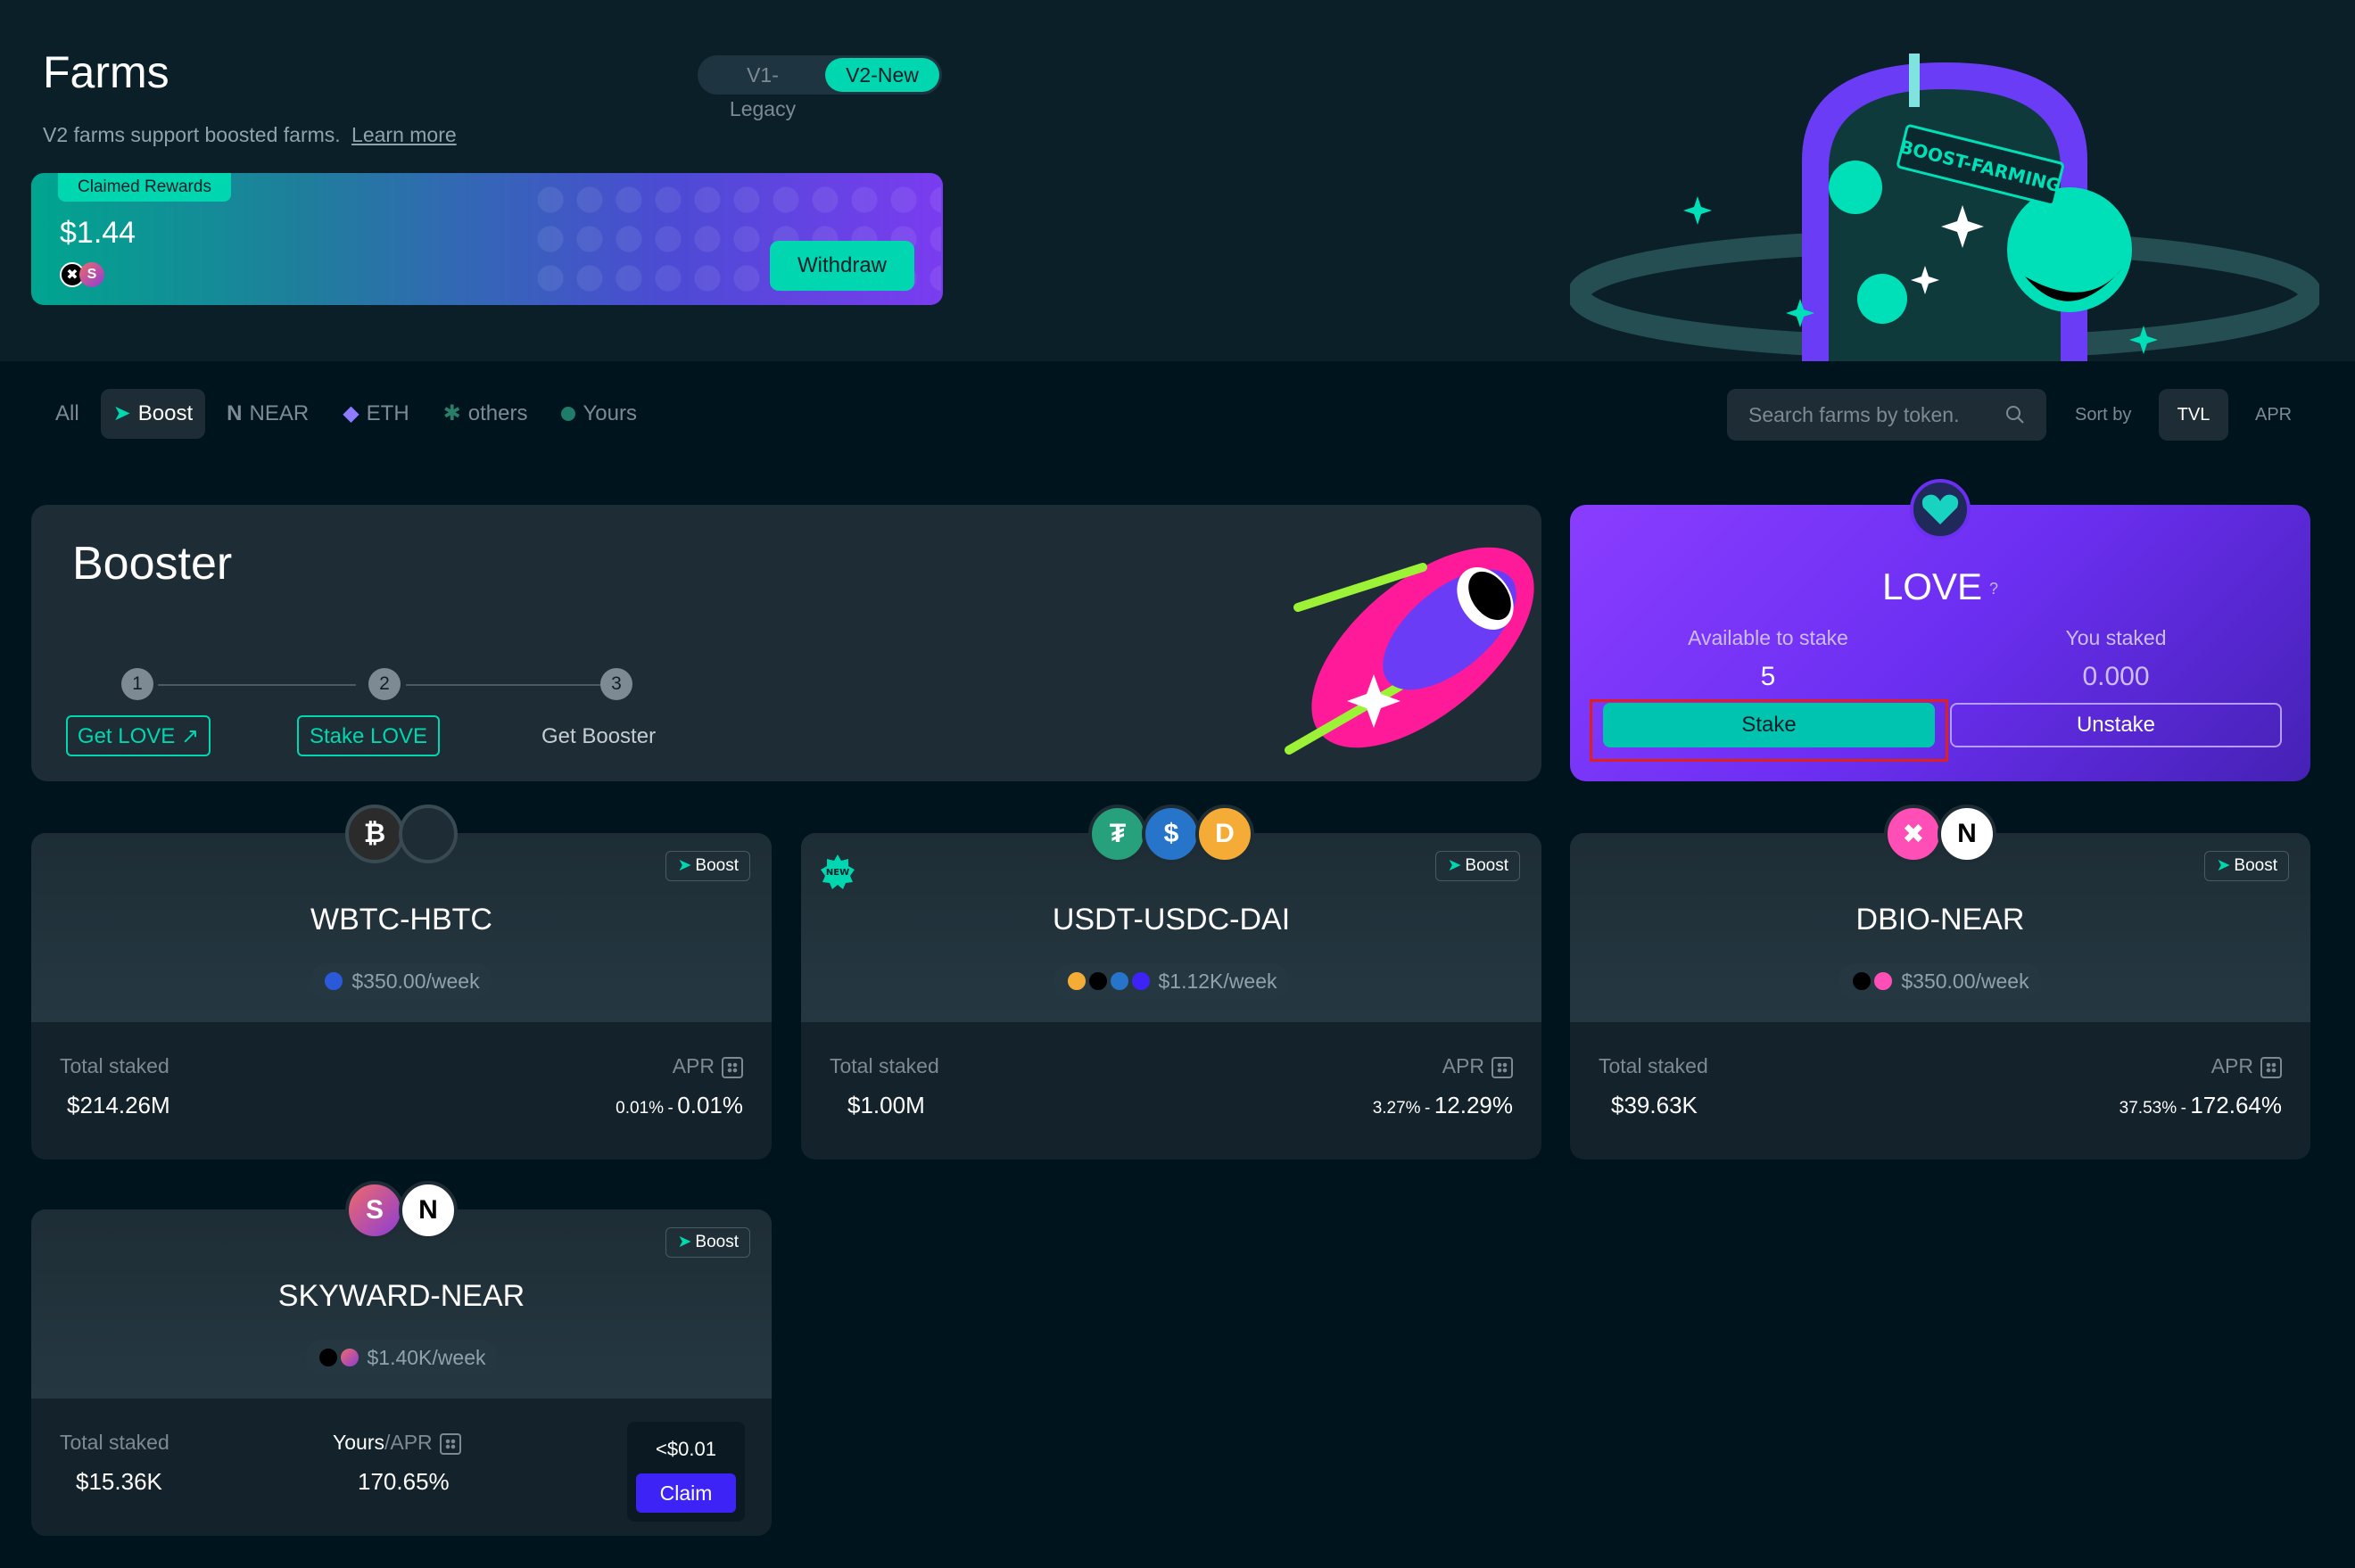 The image size is (2355, 1568). Describe the element at coordinates (1409, 651) in the screenshot. I see `rocket-illustration` at that location.